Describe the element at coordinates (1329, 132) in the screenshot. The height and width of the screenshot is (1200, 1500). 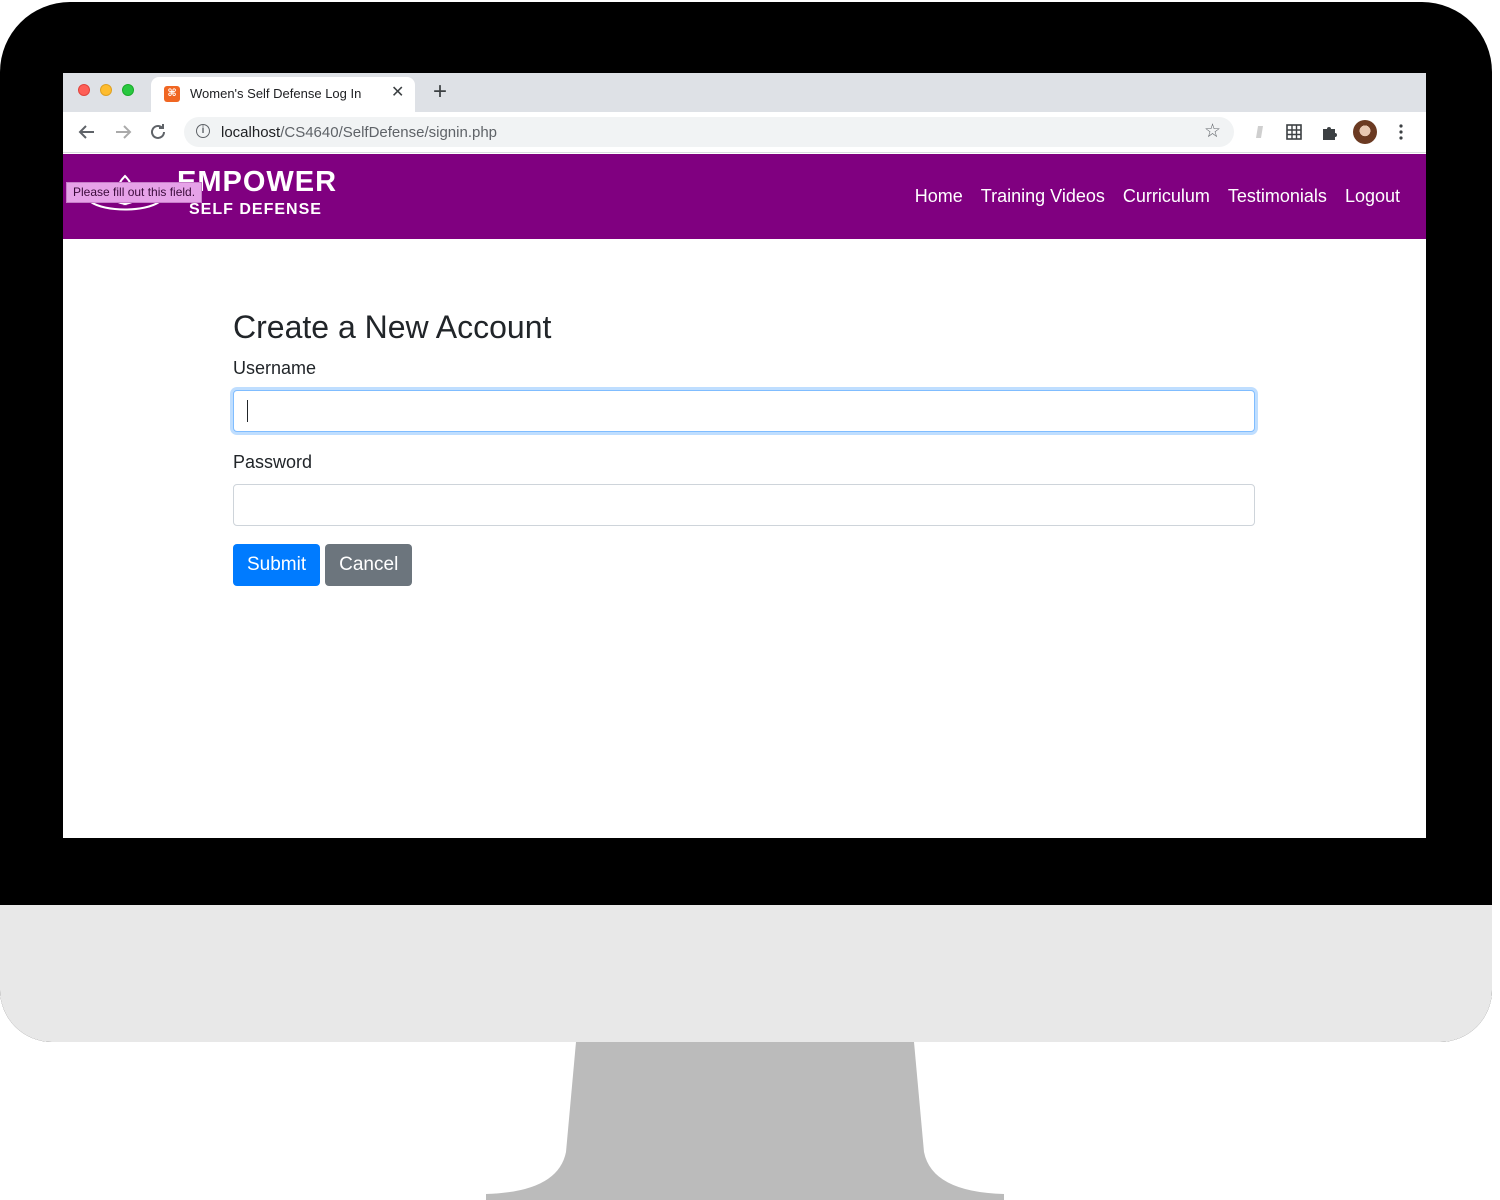
I see `puzzle-icon` at that location.